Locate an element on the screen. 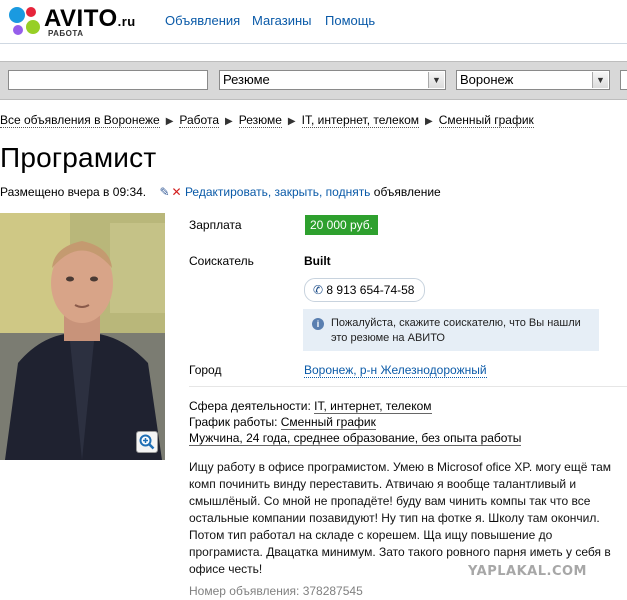 The width and height of the screenshot is (627, 600). header-divider is located at coordinates (313, 43).